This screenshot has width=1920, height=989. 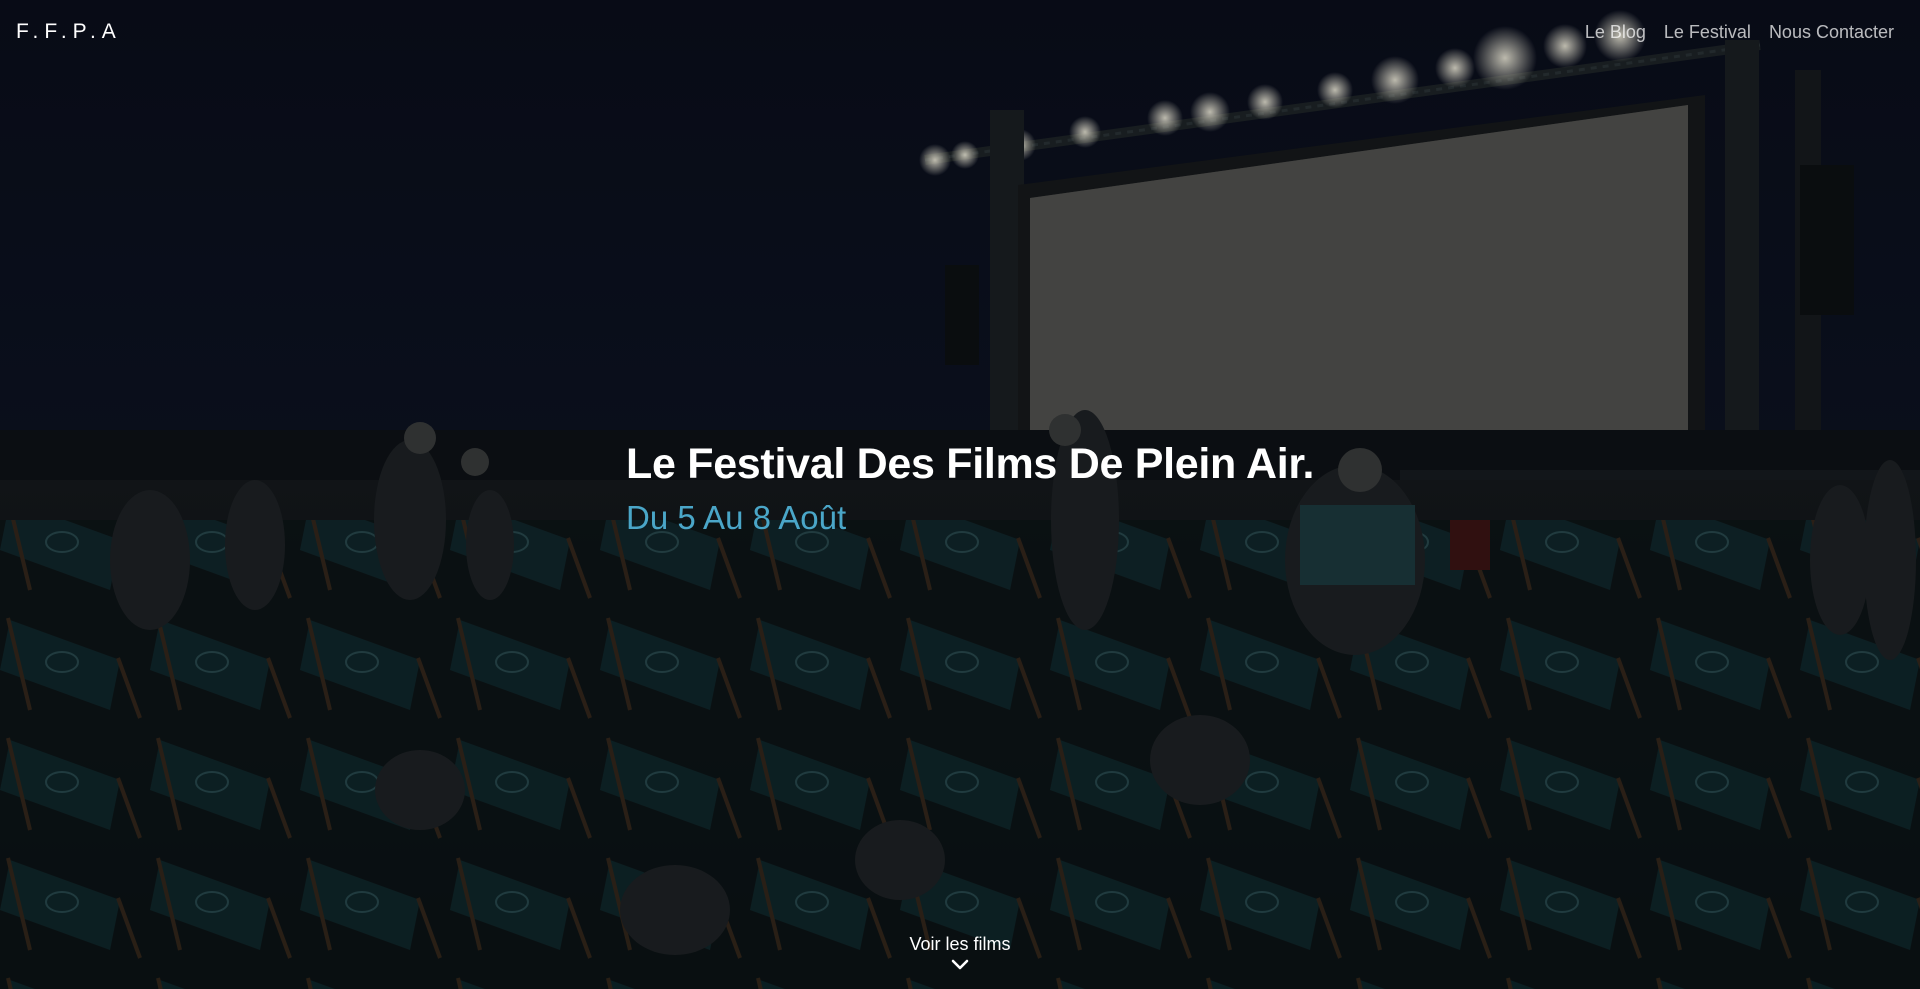 What do you see at coordinates (1615, 32) in the screenshot?
I see `nav-link-blog: Le Blog` at bounding box center [1615, 32].